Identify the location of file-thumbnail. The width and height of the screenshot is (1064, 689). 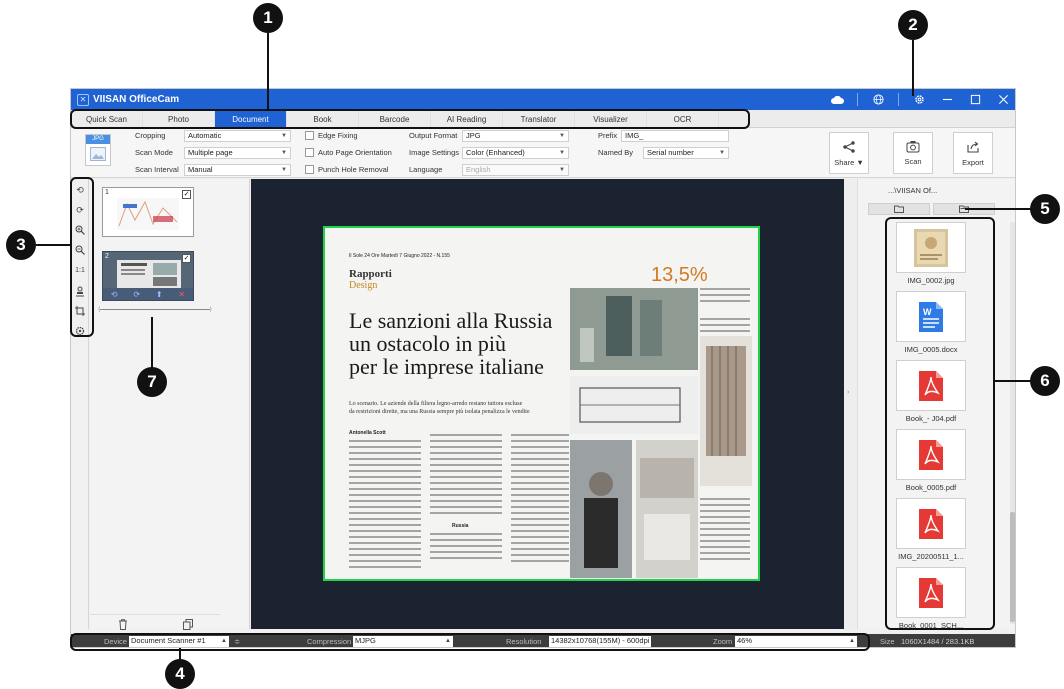
(931, 247).